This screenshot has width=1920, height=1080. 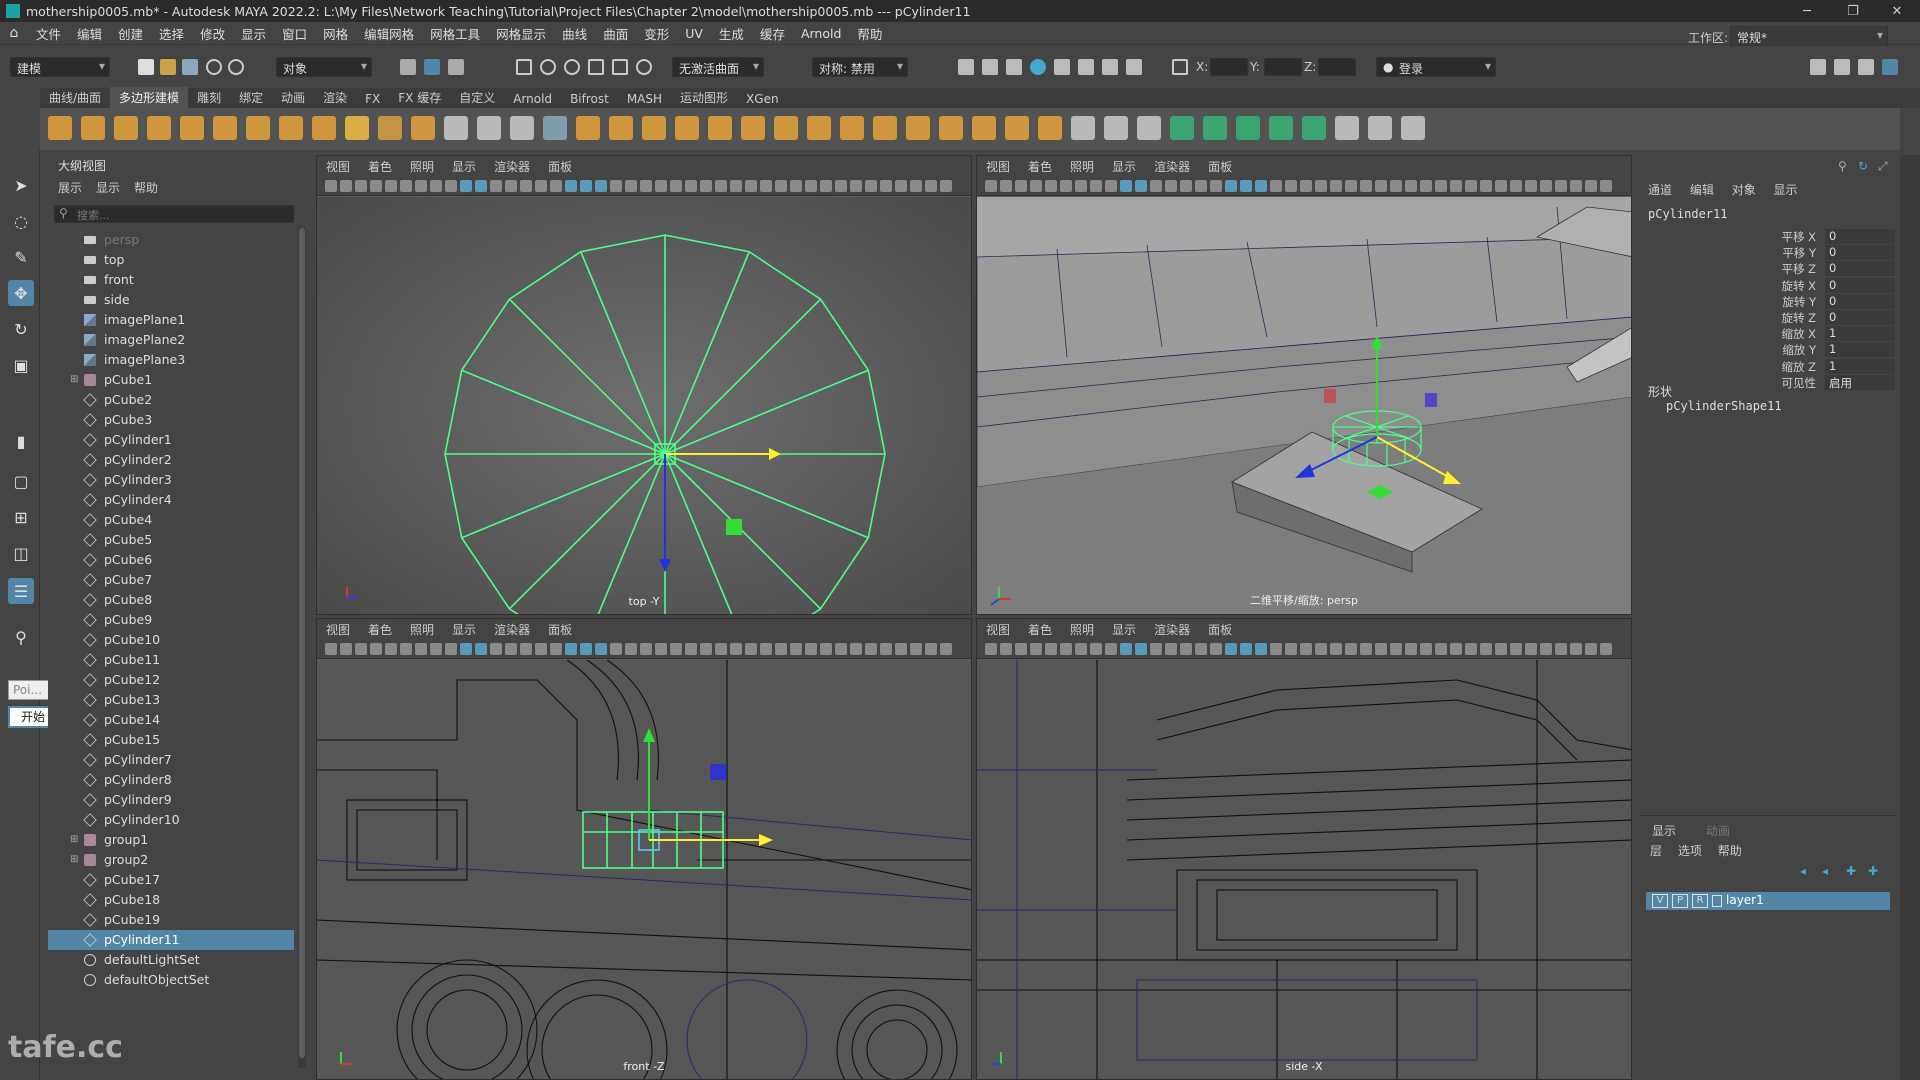 What do you see at coordinates (419, 97) in the screenshot?
I see `shelf-tab-7: FX 缓存` at bounding box center [419, 97].